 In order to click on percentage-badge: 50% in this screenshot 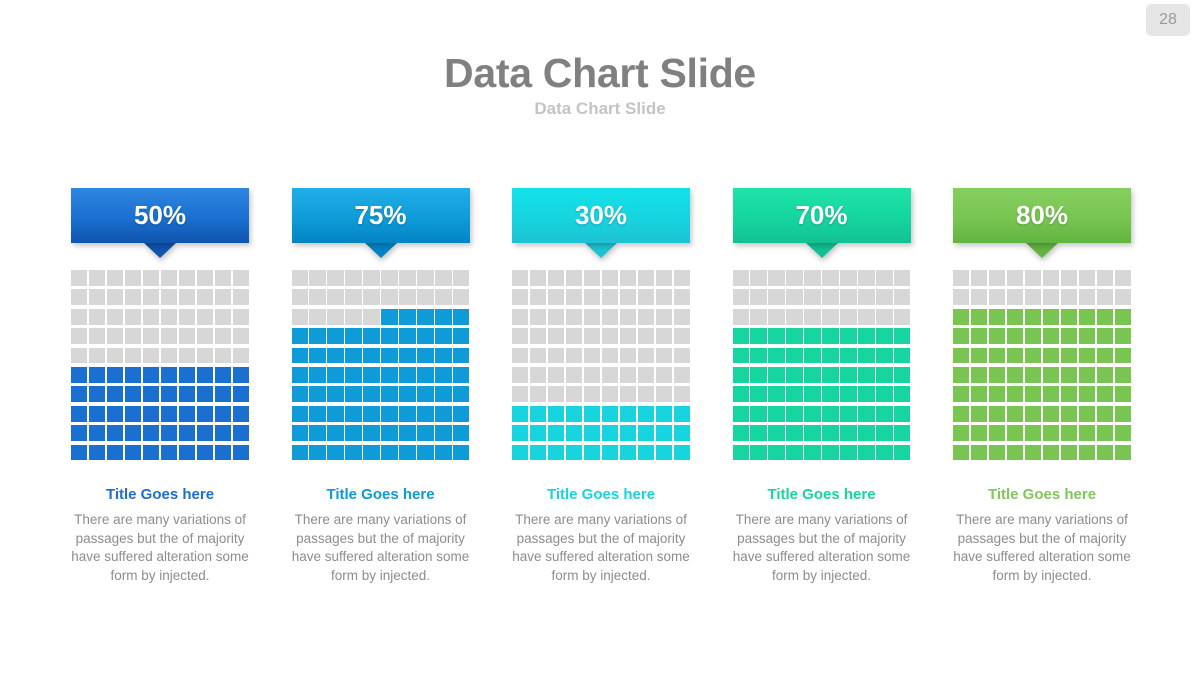, I will do `click(160, 223)`.